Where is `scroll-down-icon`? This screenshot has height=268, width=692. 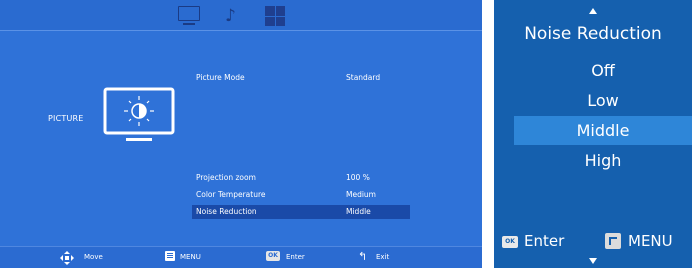 scroll-down-icon is located at coordinates (593, 261).